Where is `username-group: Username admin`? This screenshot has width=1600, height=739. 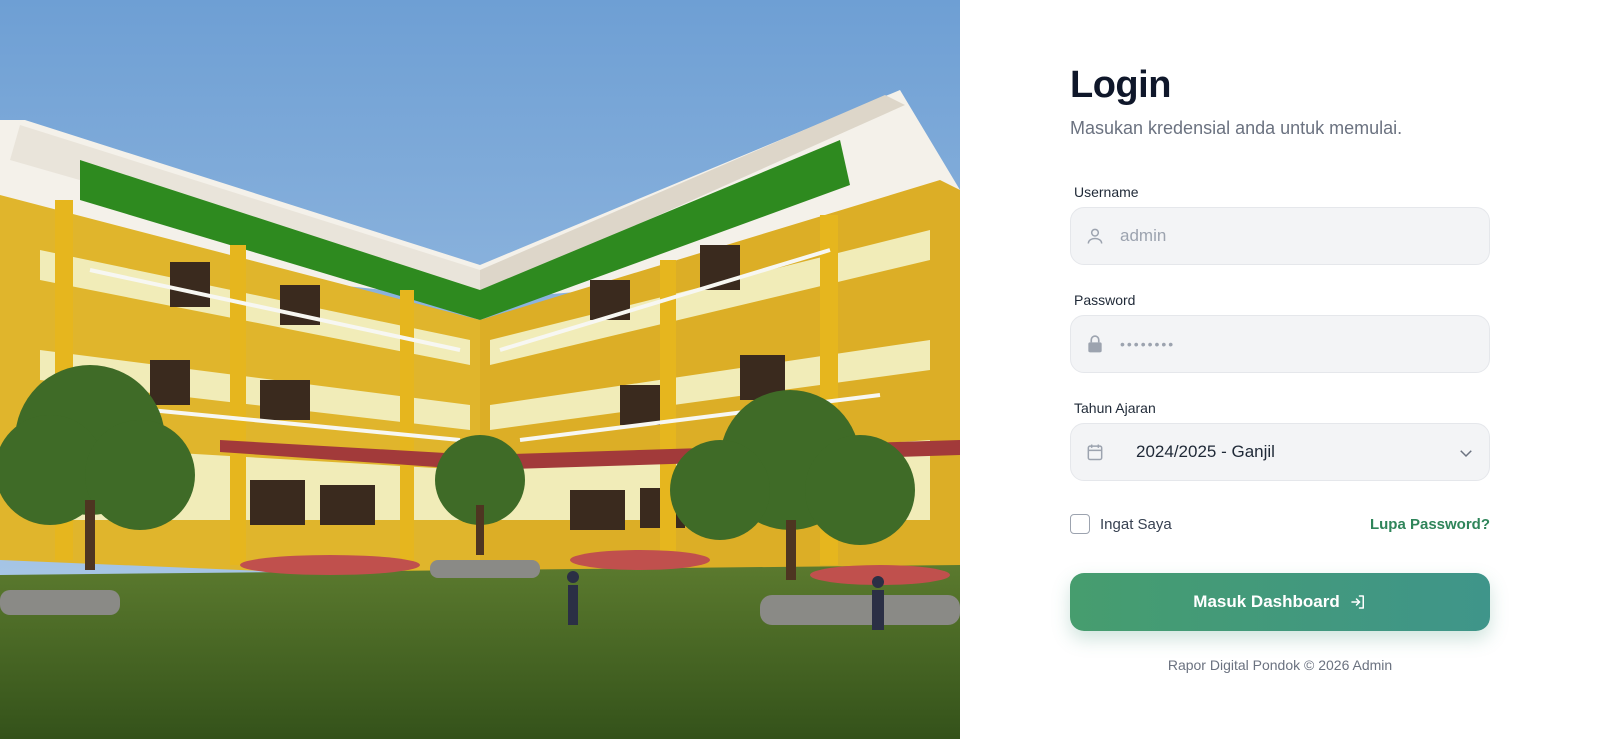
username-group: Username admin is located at coordinates (1280, 224).